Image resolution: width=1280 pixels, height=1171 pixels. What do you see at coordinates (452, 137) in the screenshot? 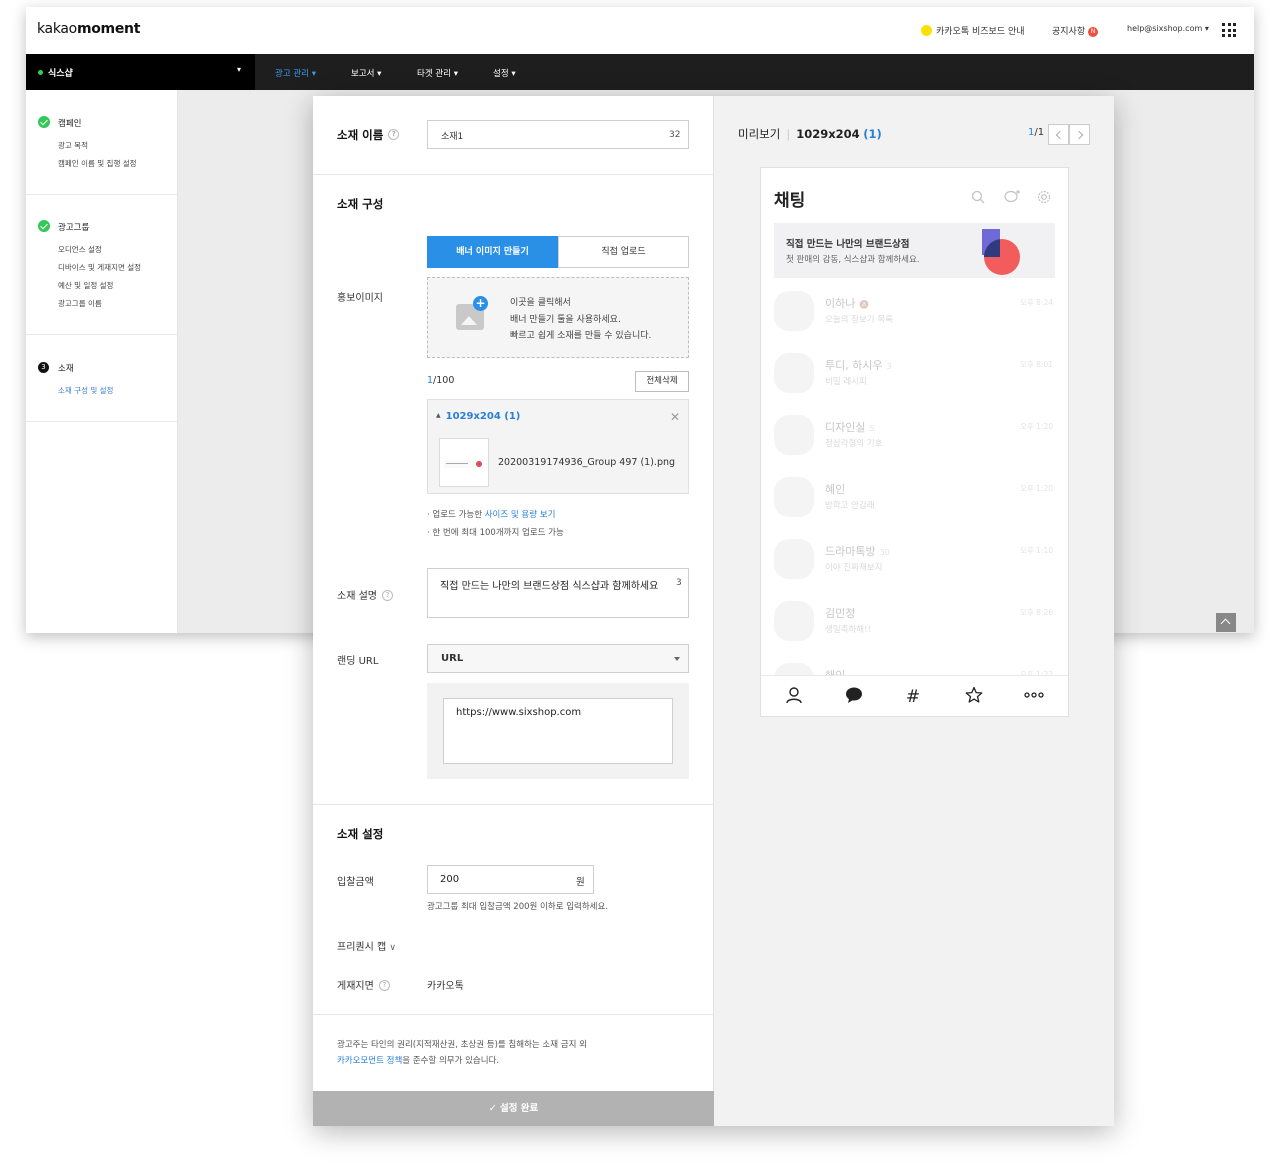
I see `creative-name-value: 소재1` at bounding box center [452, 137].